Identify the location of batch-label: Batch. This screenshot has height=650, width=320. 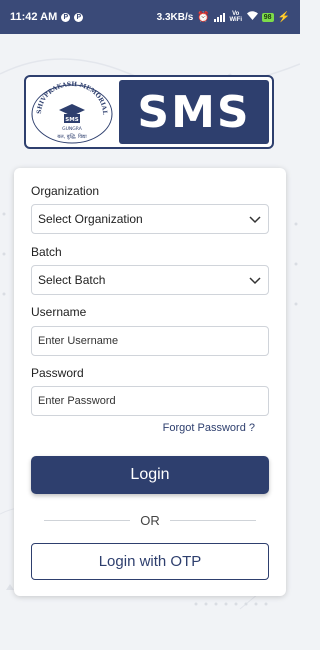
(46, 252).